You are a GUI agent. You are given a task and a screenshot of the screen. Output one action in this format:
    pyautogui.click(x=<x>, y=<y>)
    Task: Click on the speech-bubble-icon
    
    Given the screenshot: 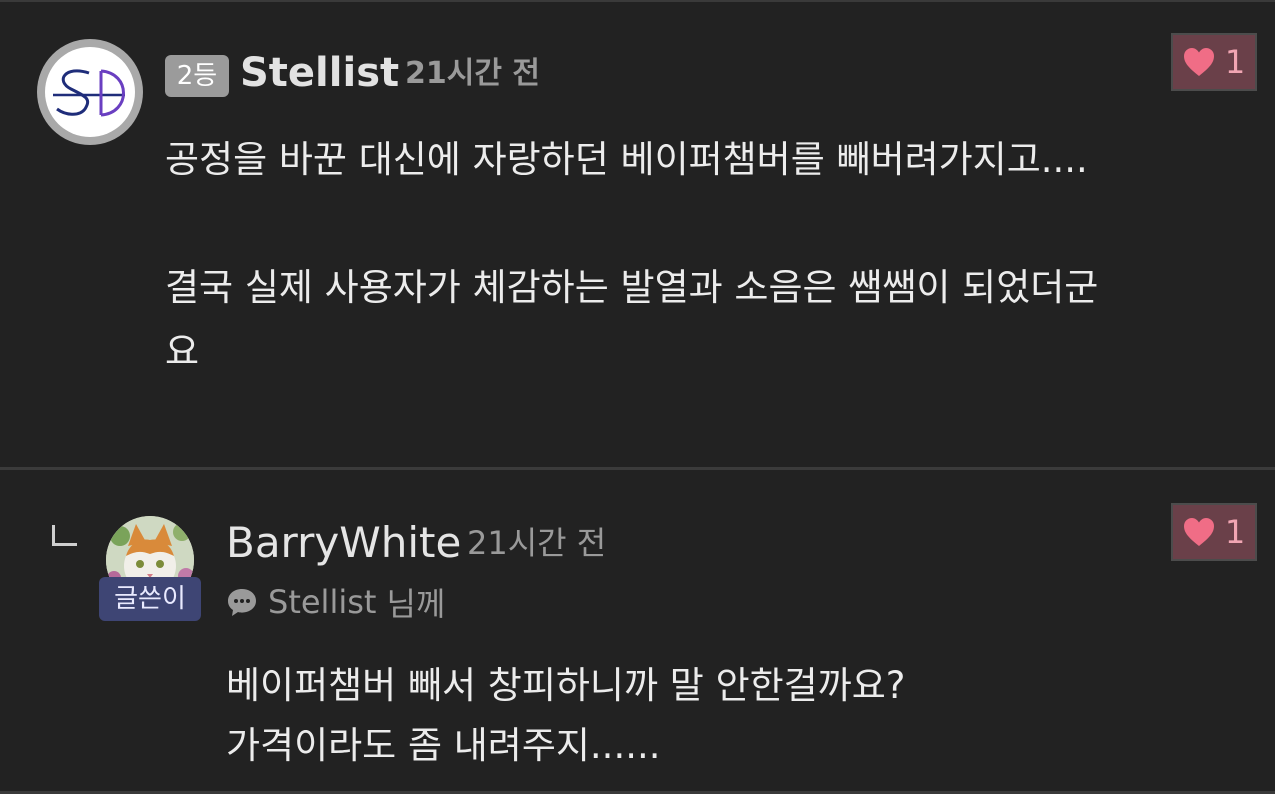 What is the action you would take?
    pyautogui.click(x=242, y=602)
    